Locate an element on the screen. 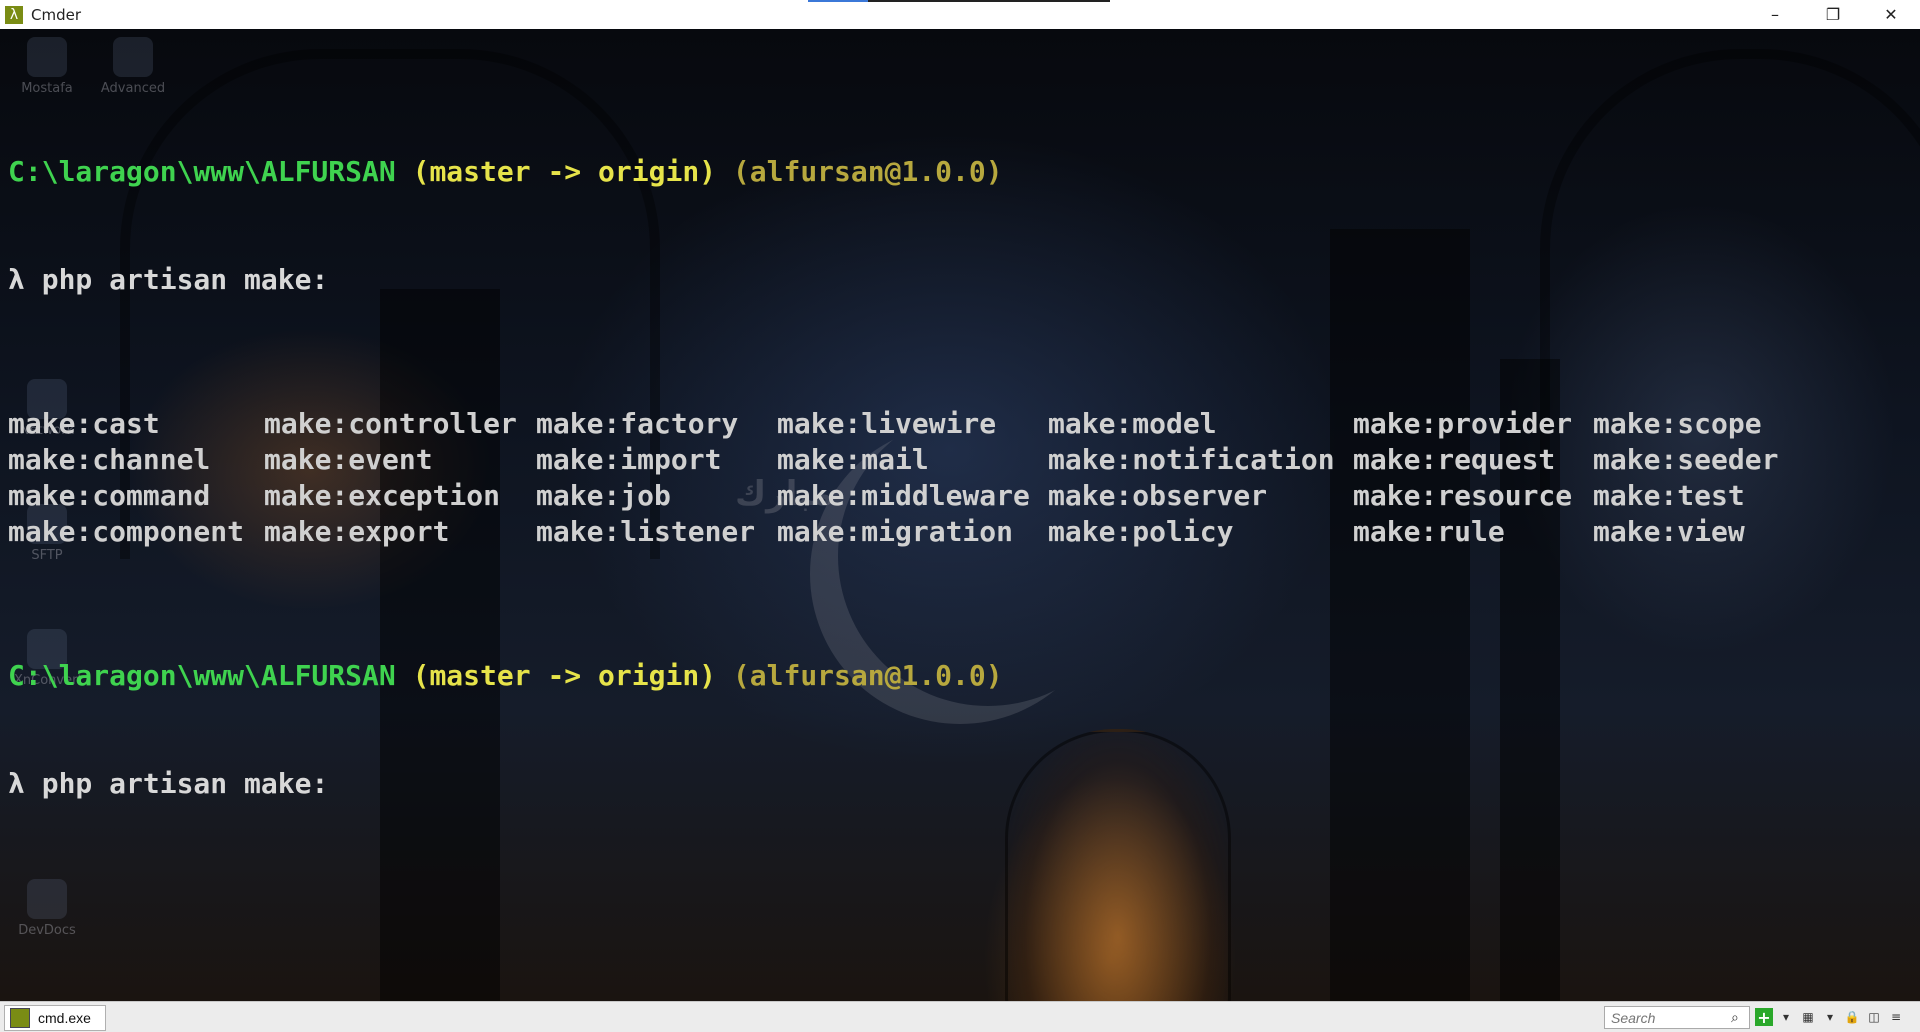  completion-item: make:component is located at coordinates (126, 531).